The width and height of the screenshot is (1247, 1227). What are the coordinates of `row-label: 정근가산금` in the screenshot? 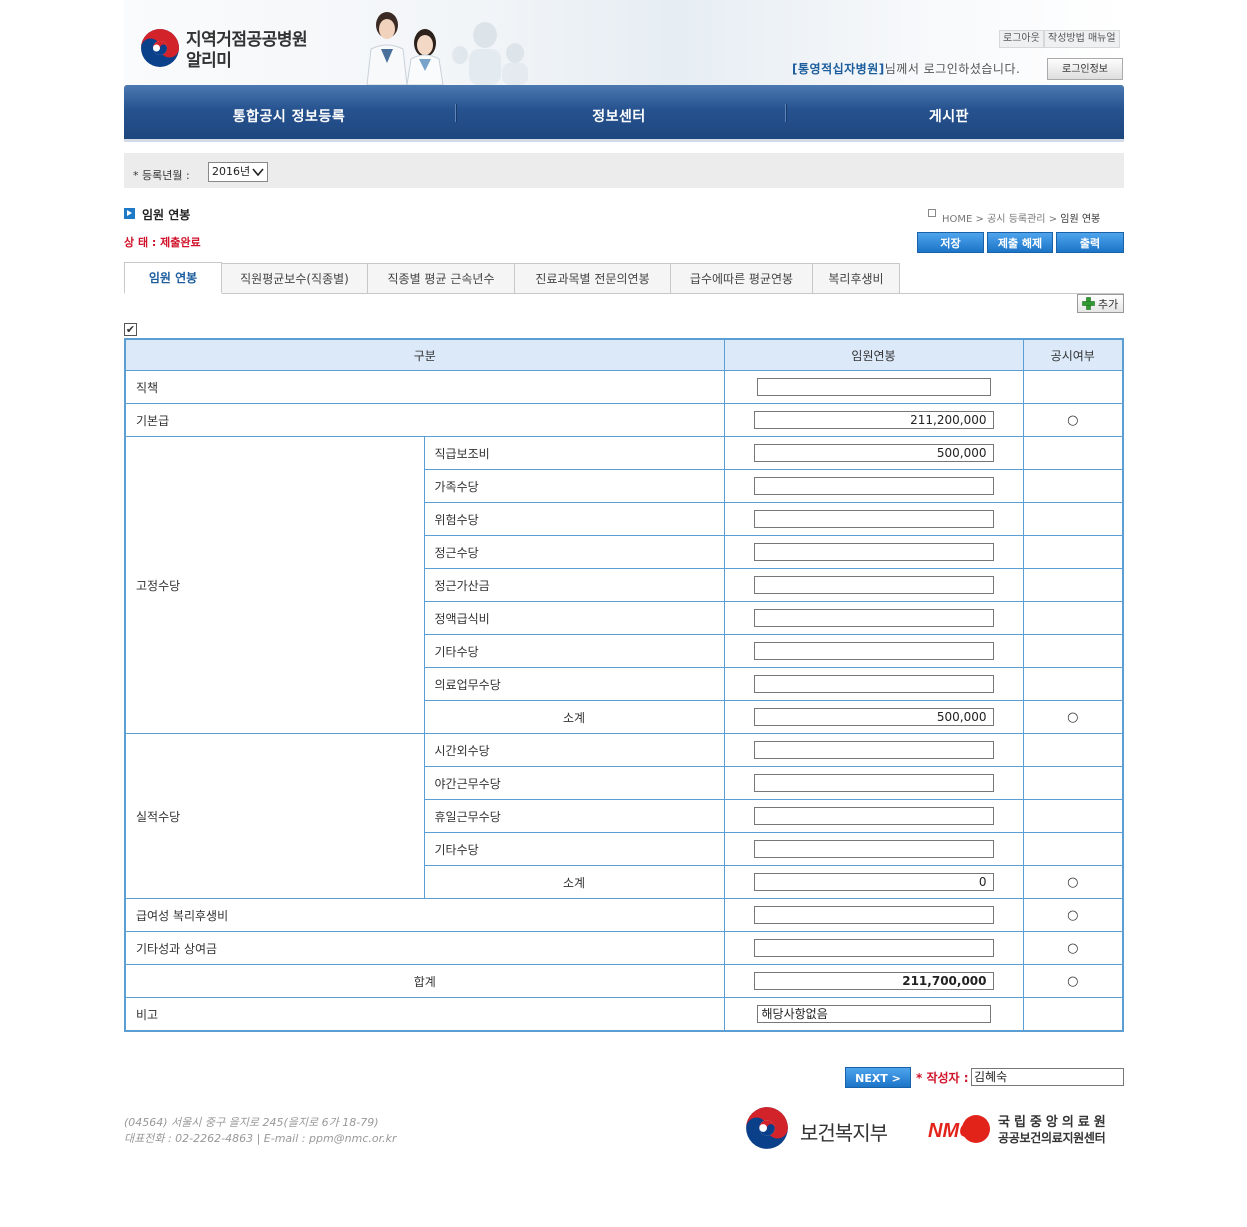 It's located at (574, 585).